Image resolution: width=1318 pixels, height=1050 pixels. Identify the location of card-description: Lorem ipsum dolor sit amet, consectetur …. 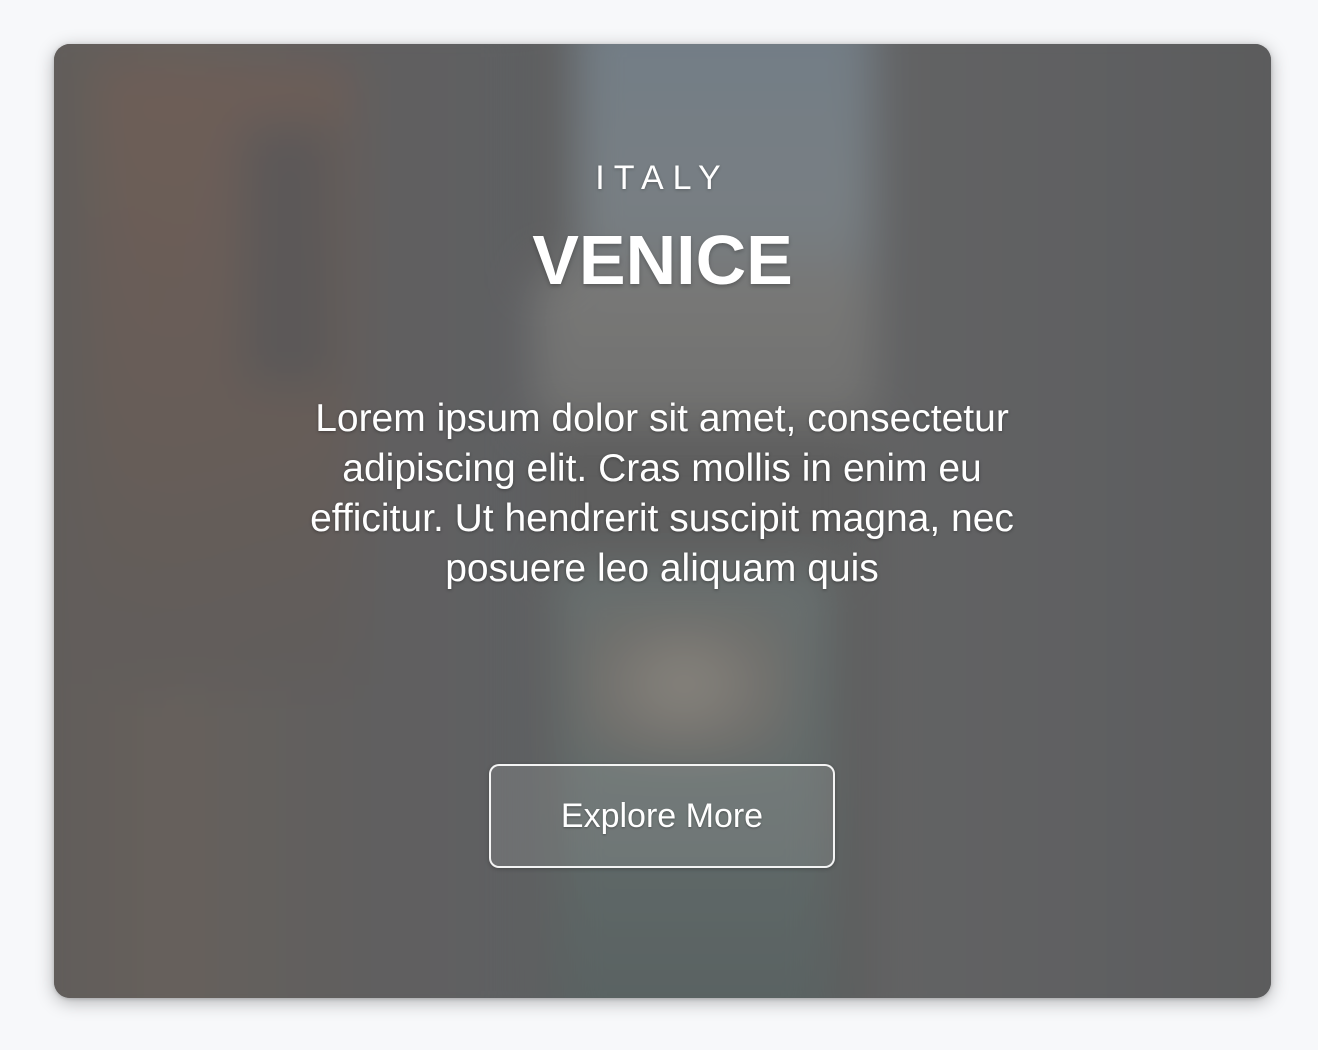
(662, 493).